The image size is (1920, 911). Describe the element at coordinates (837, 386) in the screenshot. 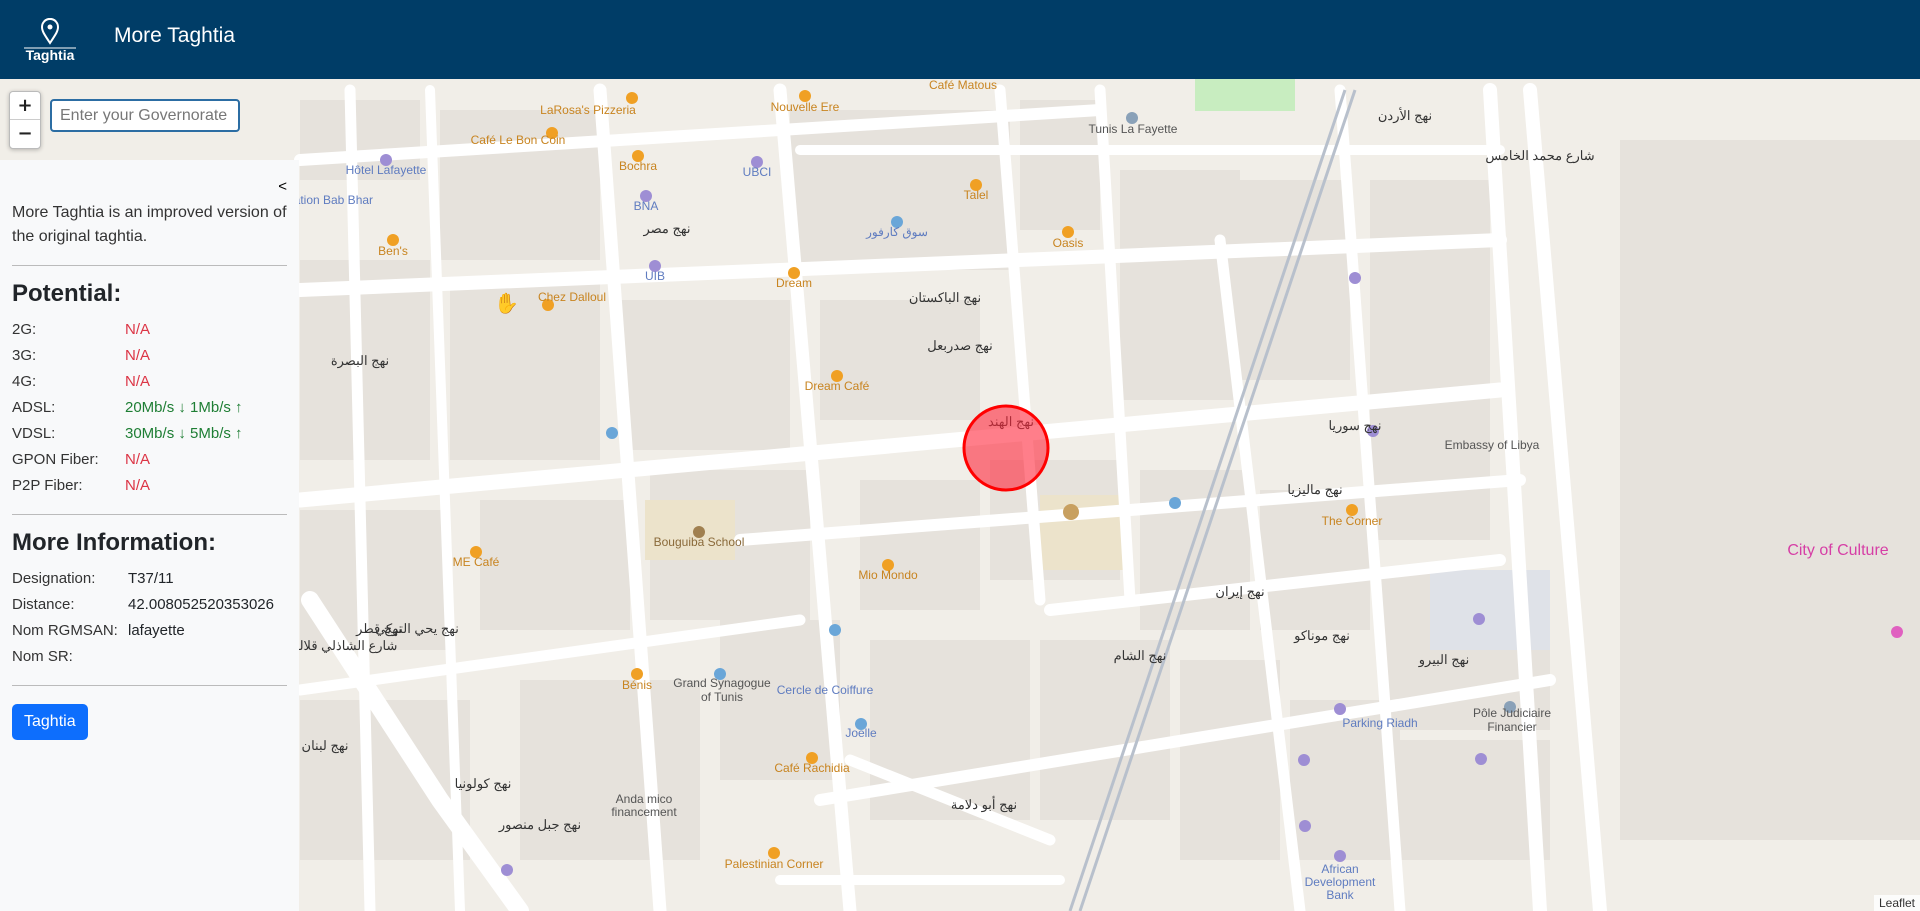

I see `poi-label: Dream Café` at that location.